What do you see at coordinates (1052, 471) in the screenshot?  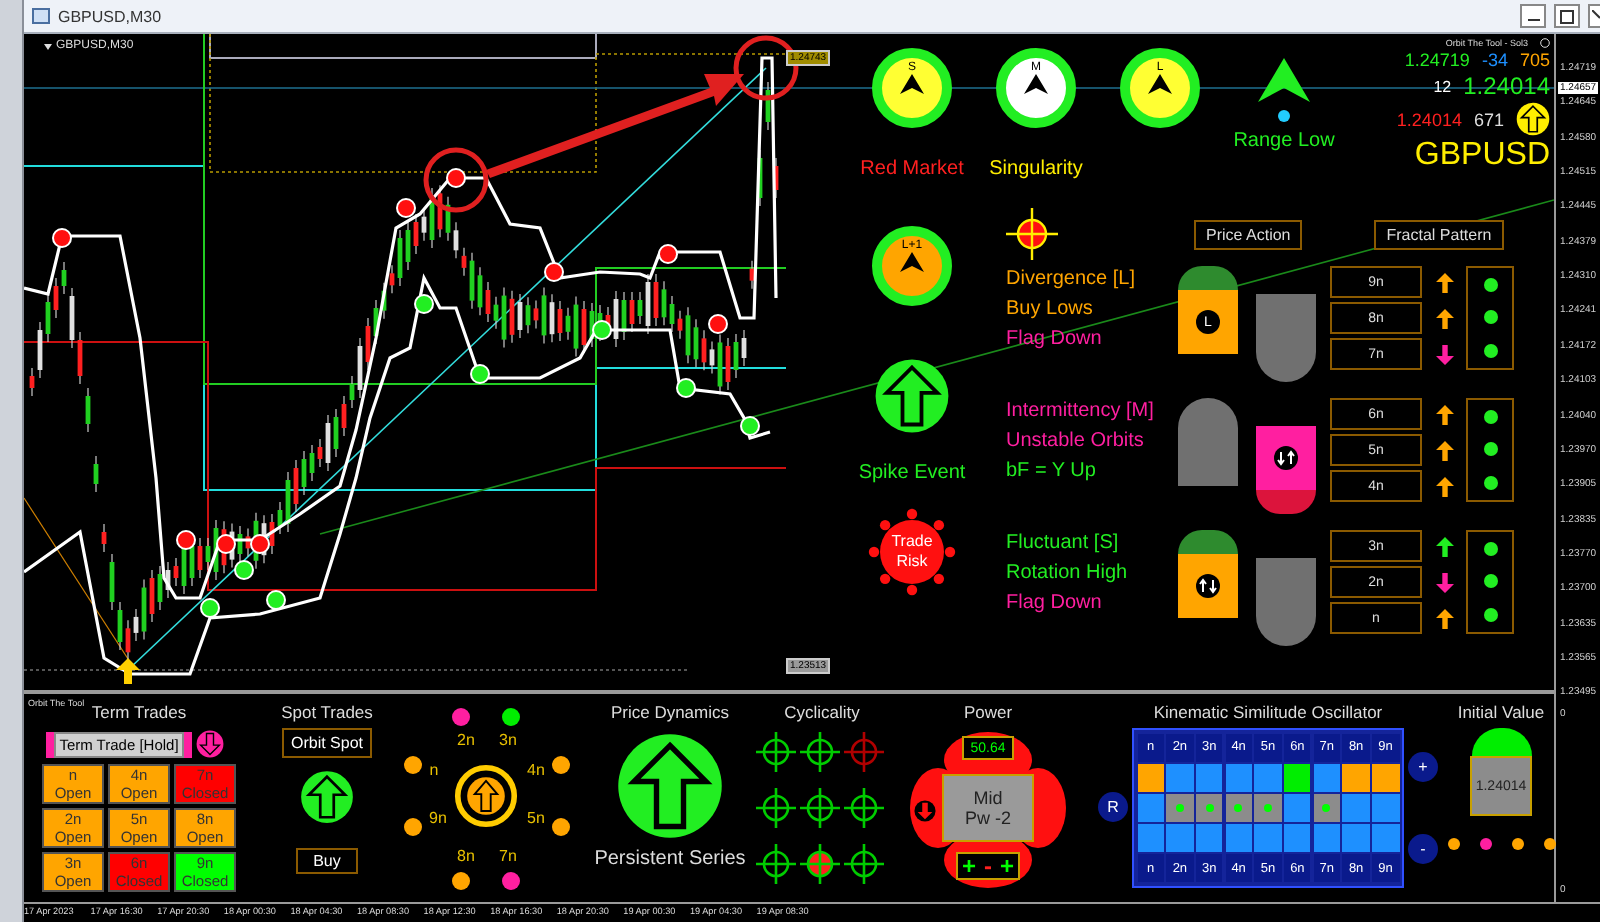 I see `signal-text: bF = Y Up` at bounding box center [1052, 471].